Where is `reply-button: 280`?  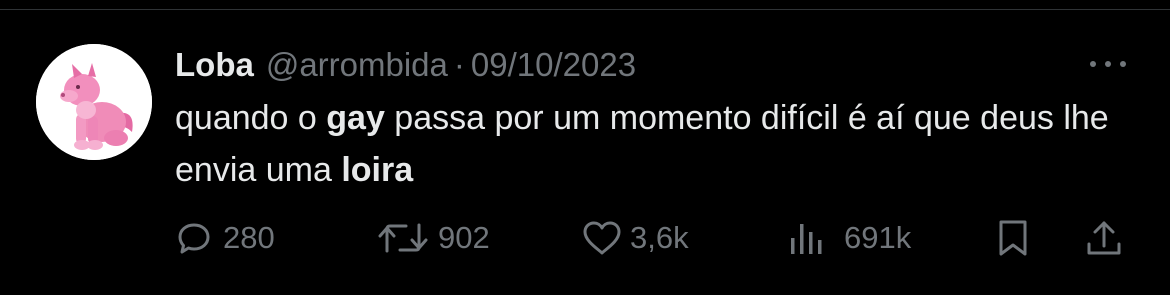
reply-button: 280 is located at coordinates (226, 238).